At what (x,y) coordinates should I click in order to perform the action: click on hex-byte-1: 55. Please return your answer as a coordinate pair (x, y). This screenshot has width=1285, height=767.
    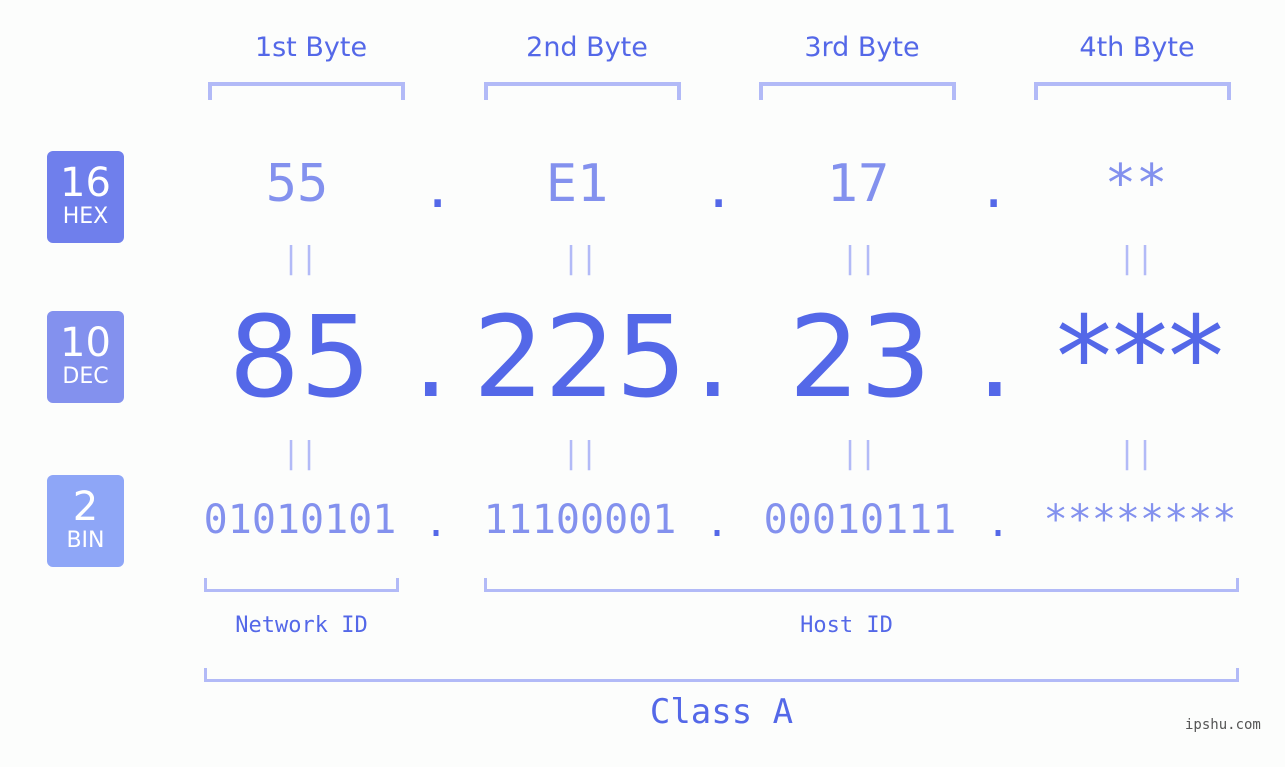
    Looking at the image, I should click on (297, 184).